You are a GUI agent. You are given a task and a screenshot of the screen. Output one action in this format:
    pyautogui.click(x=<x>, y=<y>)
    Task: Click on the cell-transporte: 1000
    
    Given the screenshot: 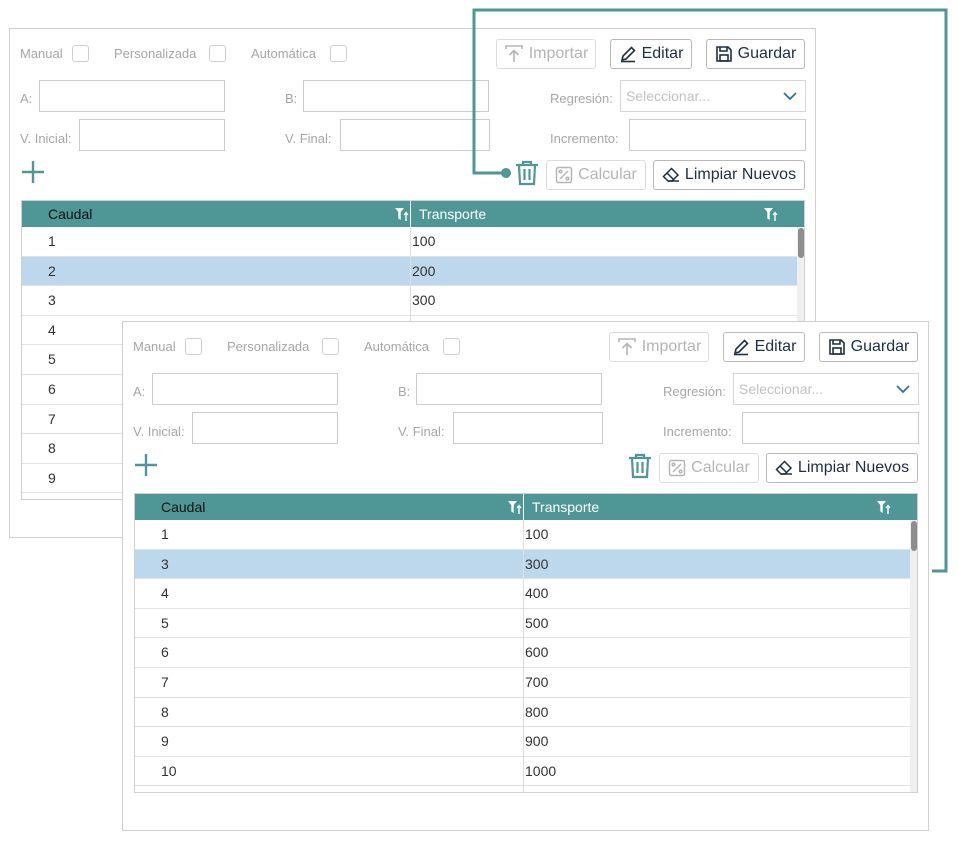 What is the action you would take?
    pyautogui.click(x=540, y=771)
    